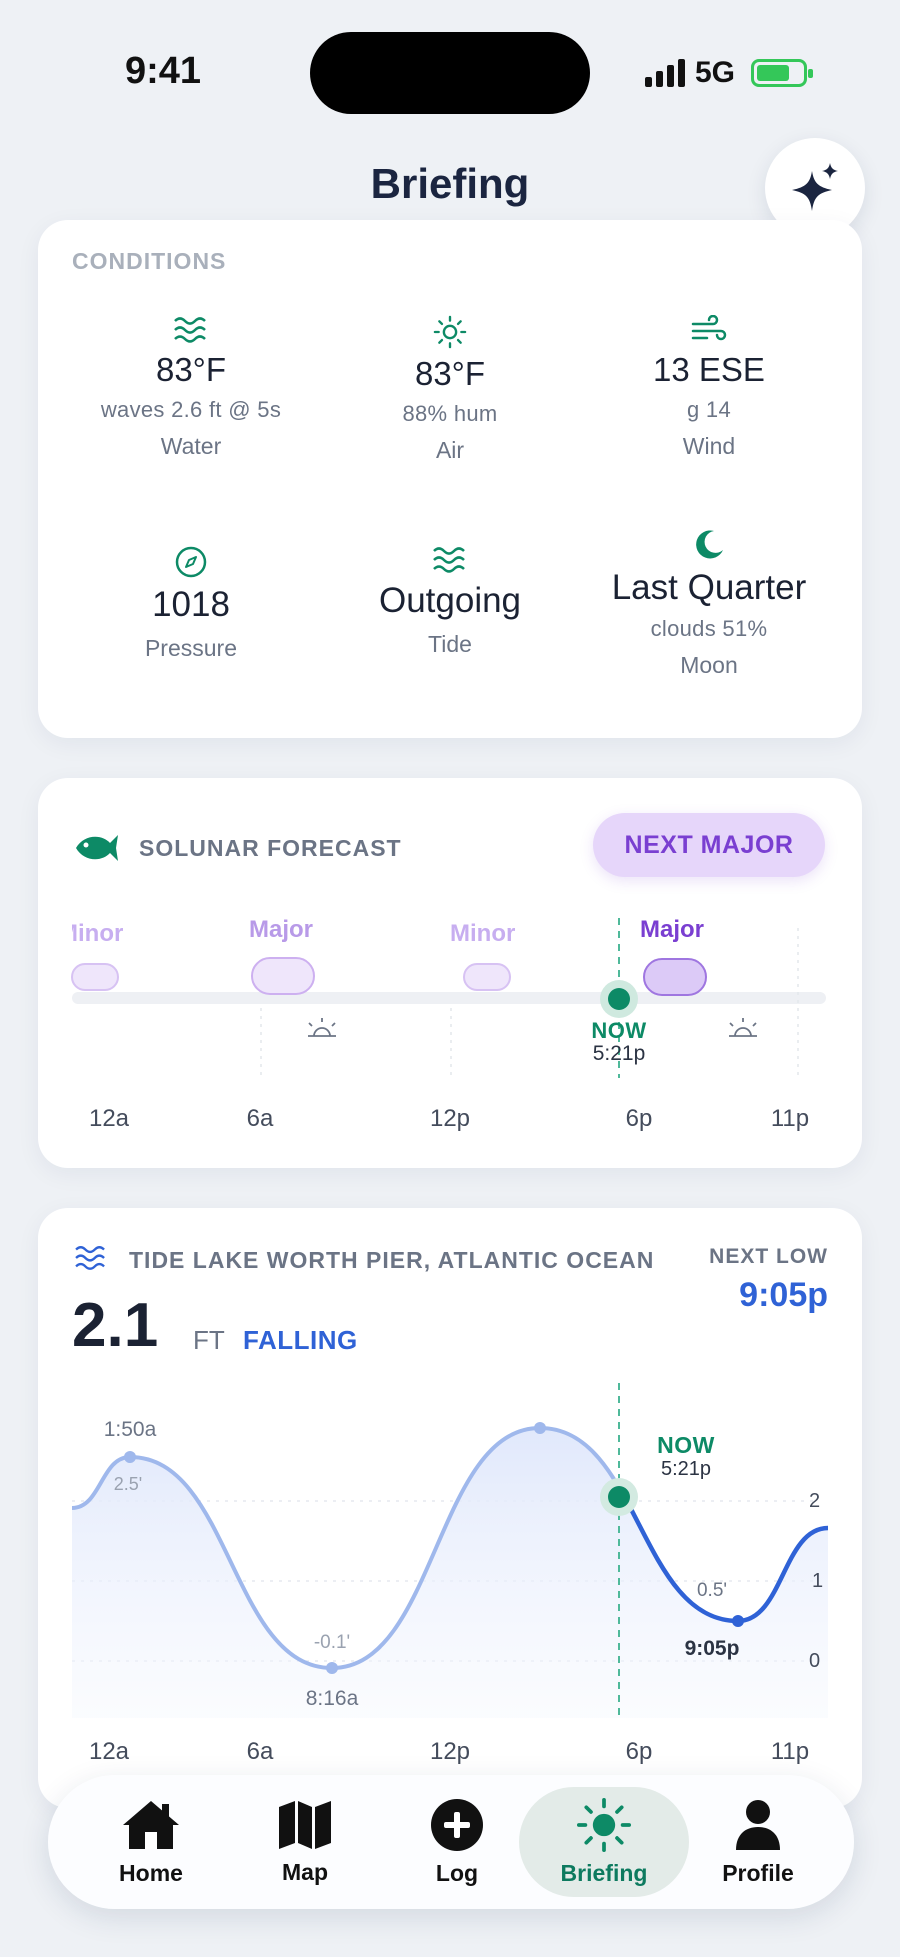 The image size is (900, 1957). Describe the element at coordinates (709, 587) in the screenshot. I see `moon-phase: Last Quarter` at that location.